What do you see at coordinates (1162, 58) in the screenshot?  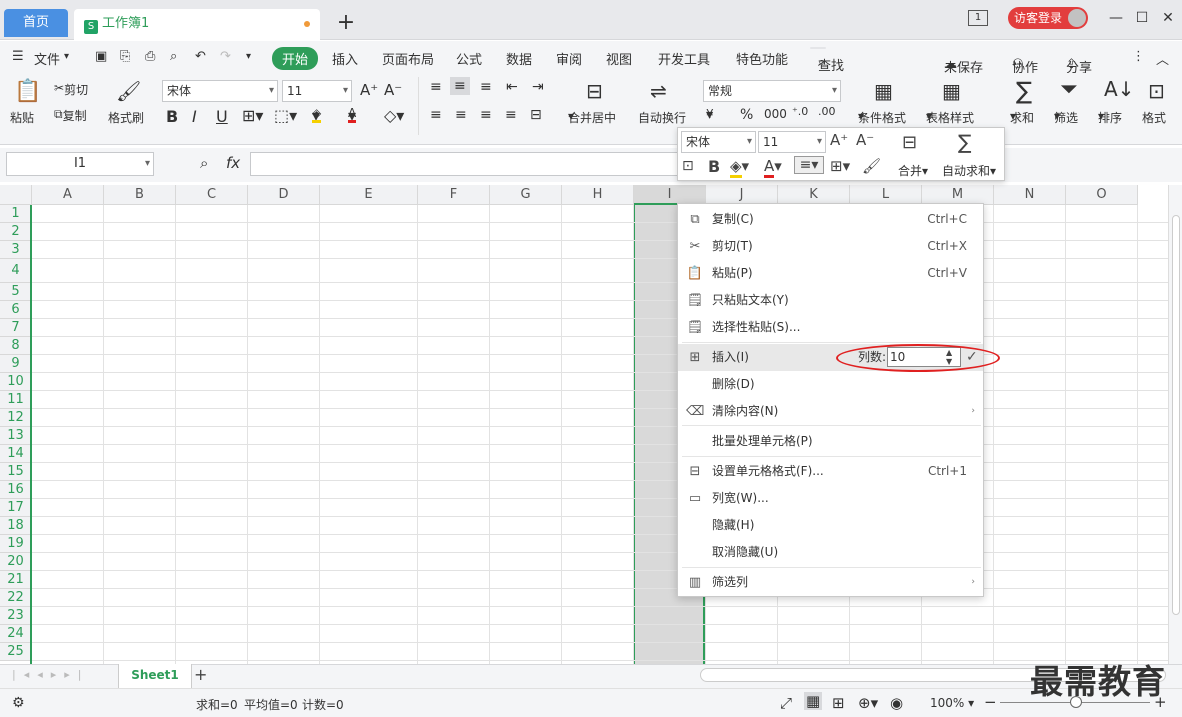 I see `collapse-ribbon-icon: ︿` at bounding box center [1162, 58].